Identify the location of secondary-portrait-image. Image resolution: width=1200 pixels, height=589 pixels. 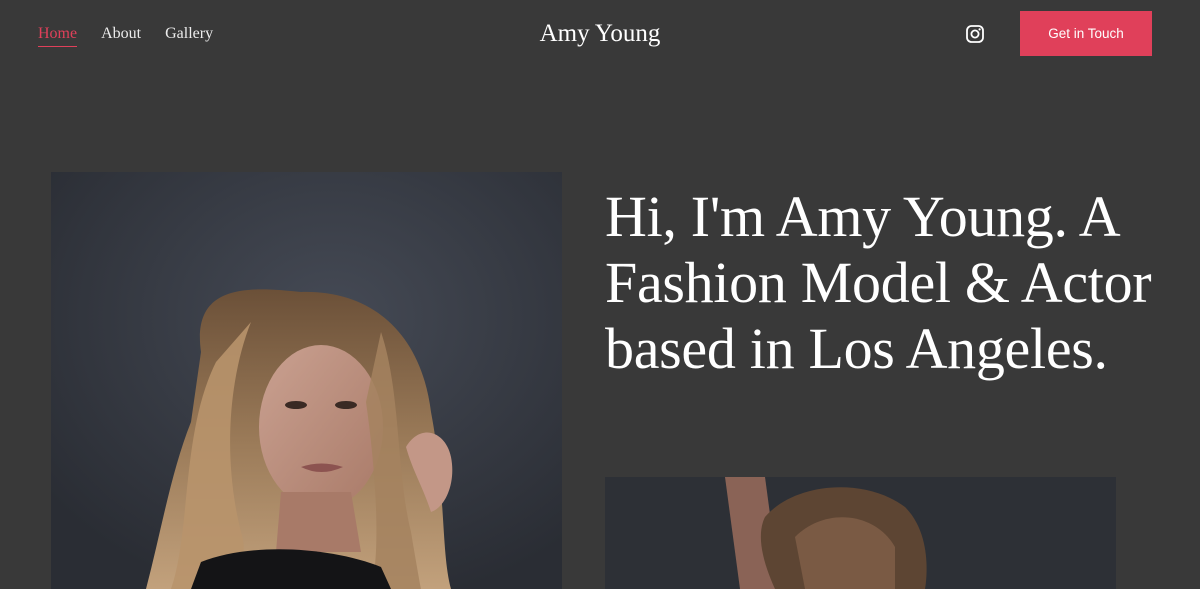
(860, 533).